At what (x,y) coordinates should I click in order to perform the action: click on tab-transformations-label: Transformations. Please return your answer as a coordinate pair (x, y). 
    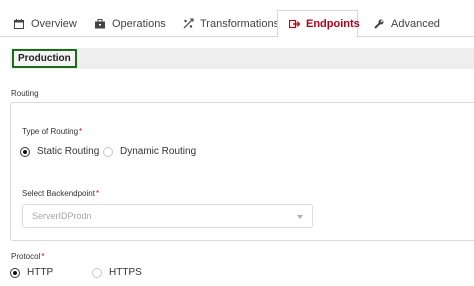
    Looking at the image, I should click on (240, 23).